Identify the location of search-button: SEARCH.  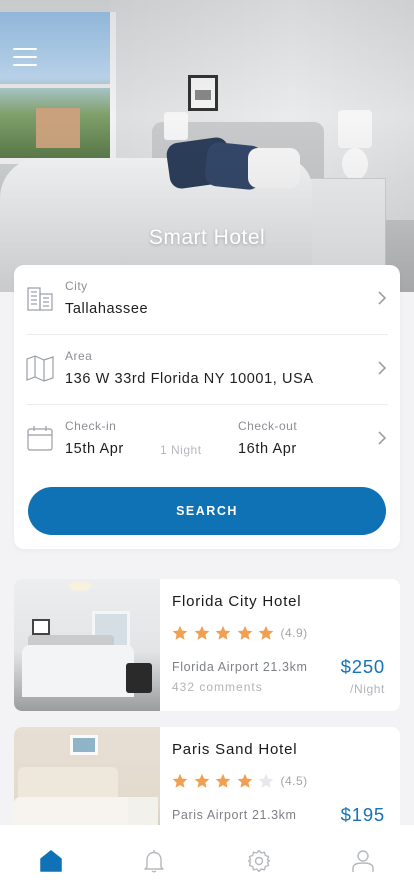
(207, 511).